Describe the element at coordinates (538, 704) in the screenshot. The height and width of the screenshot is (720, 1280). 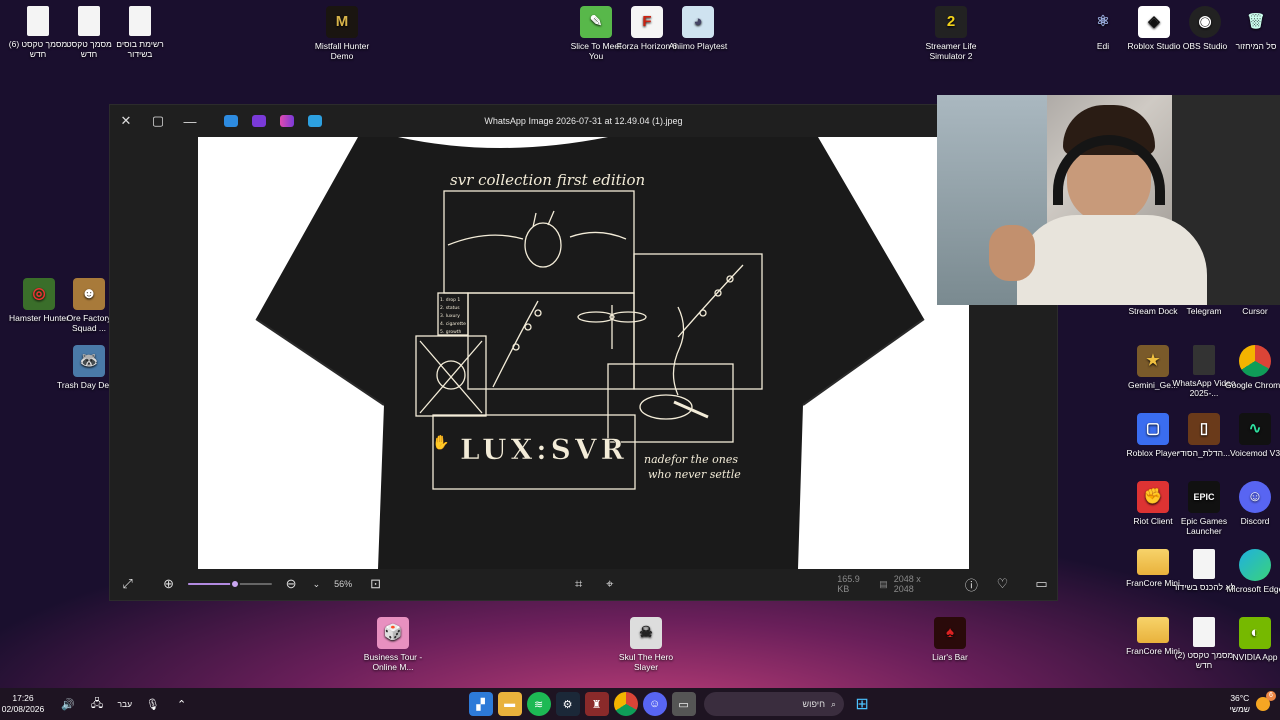
I see `taskbar-spotify-icon: ≋` at that location.